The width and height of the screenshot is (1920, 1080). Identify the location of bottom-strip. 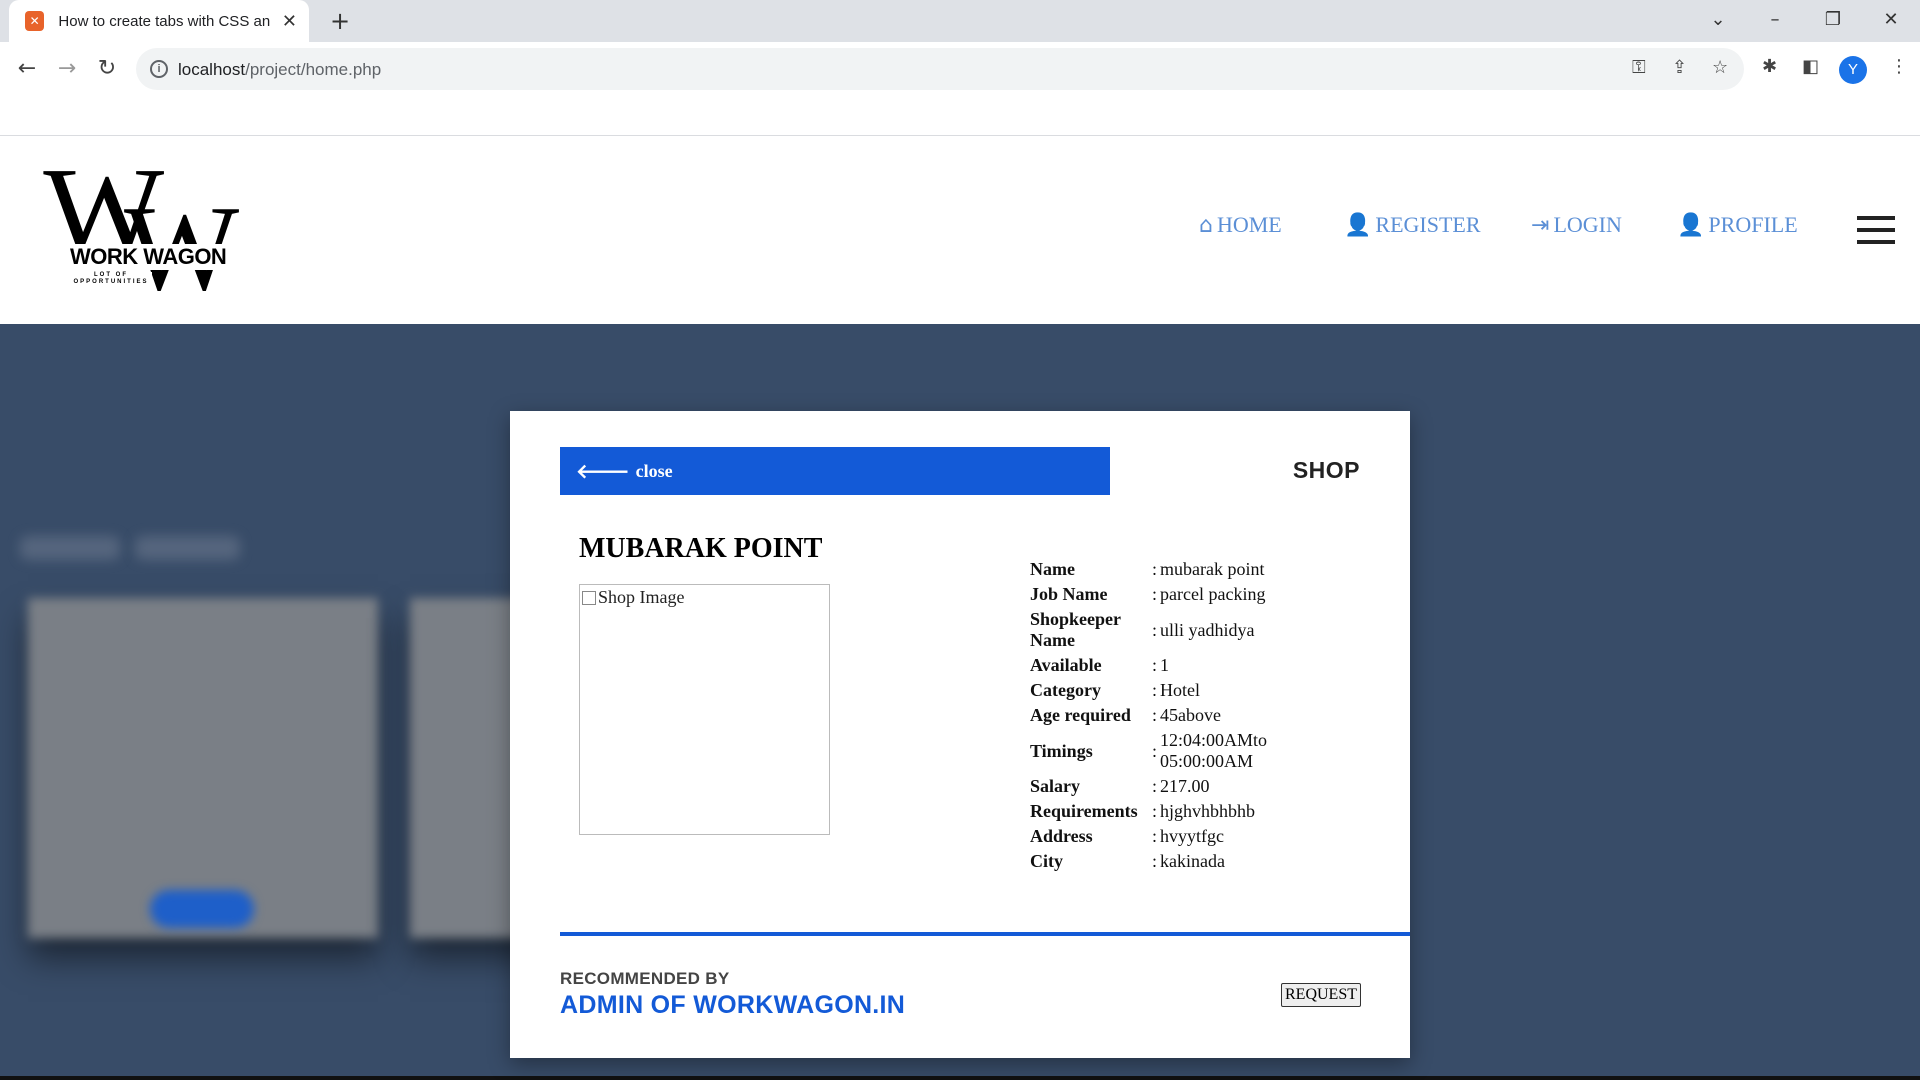
(960, 1078).